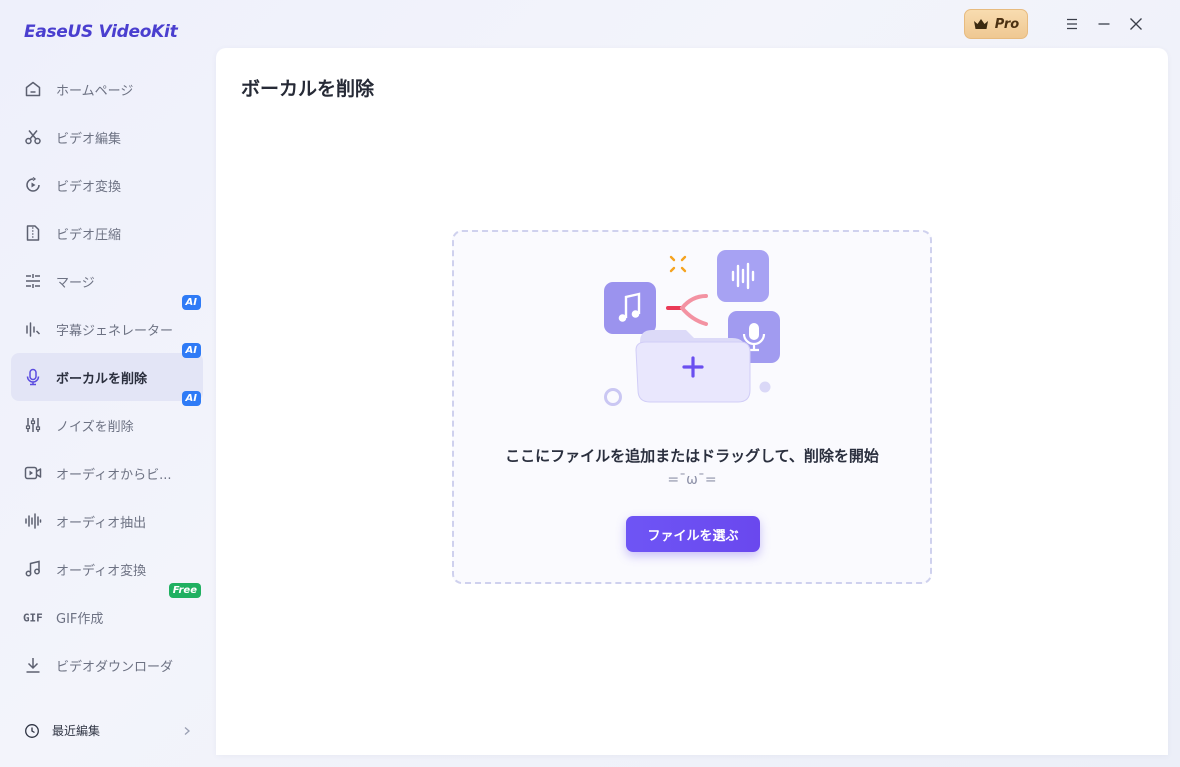 The height and width of the screenshot is (767, 1180). What do you see at coordinates (187, 730) in the screenshot?
I see `chevron-right-icon` at bounding box center [187, 730].